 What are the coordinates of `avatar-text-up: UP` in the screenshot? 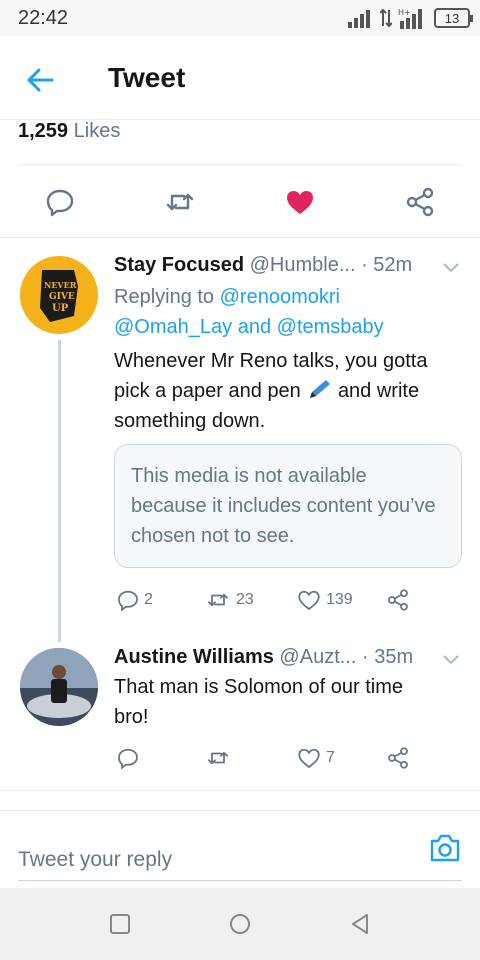 It's located at (60, 308).